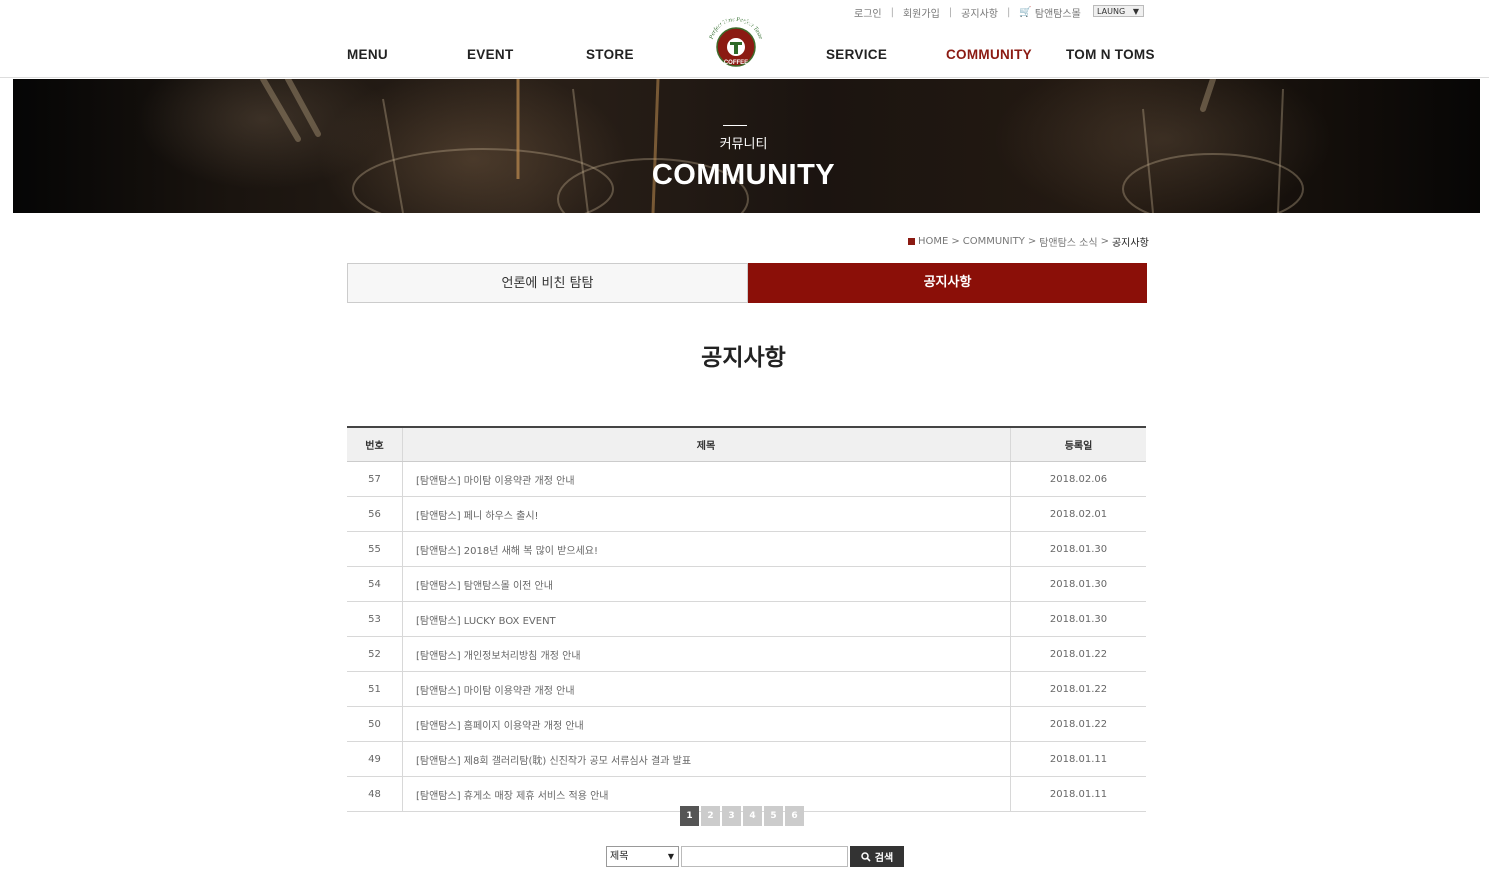  I want to click on row-title-link: [탐앤탐스] 홈페이지 이용약관 개정 안내, so click(706, 724).